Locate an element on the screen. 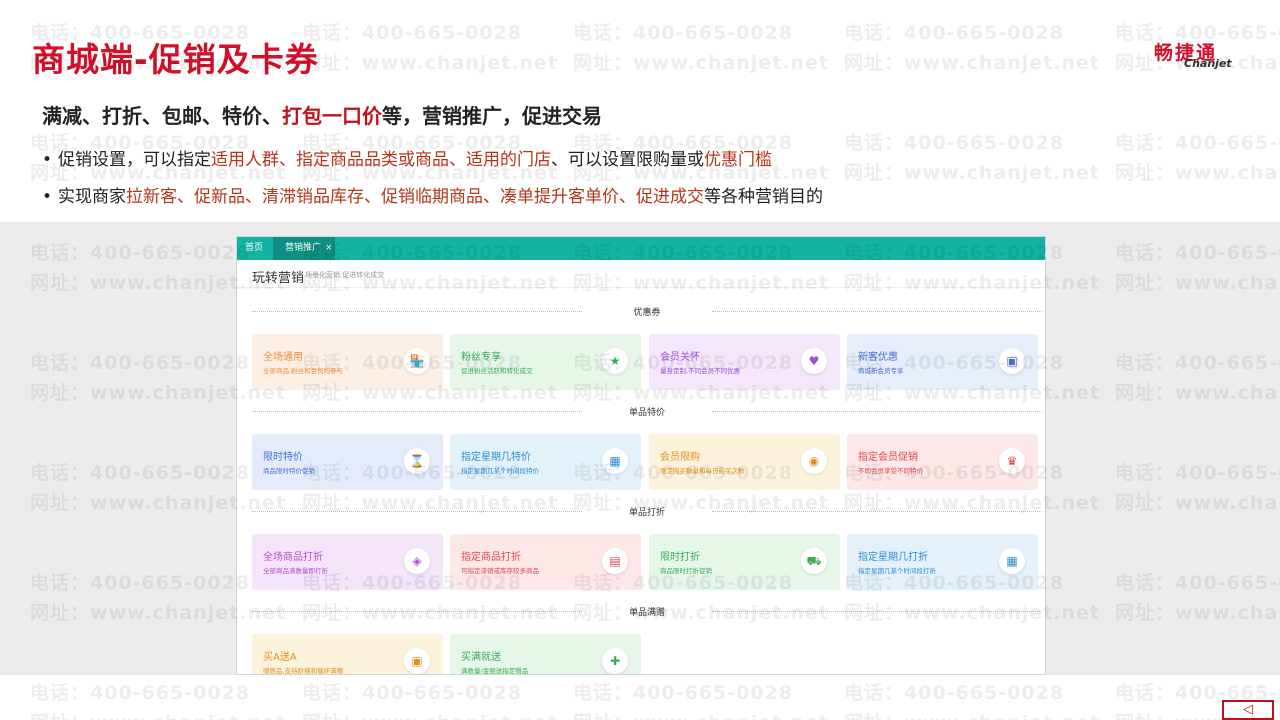 This screenshot has height=720, width=1280. section-label: 单品特价 is located at coordinates (646, 413).